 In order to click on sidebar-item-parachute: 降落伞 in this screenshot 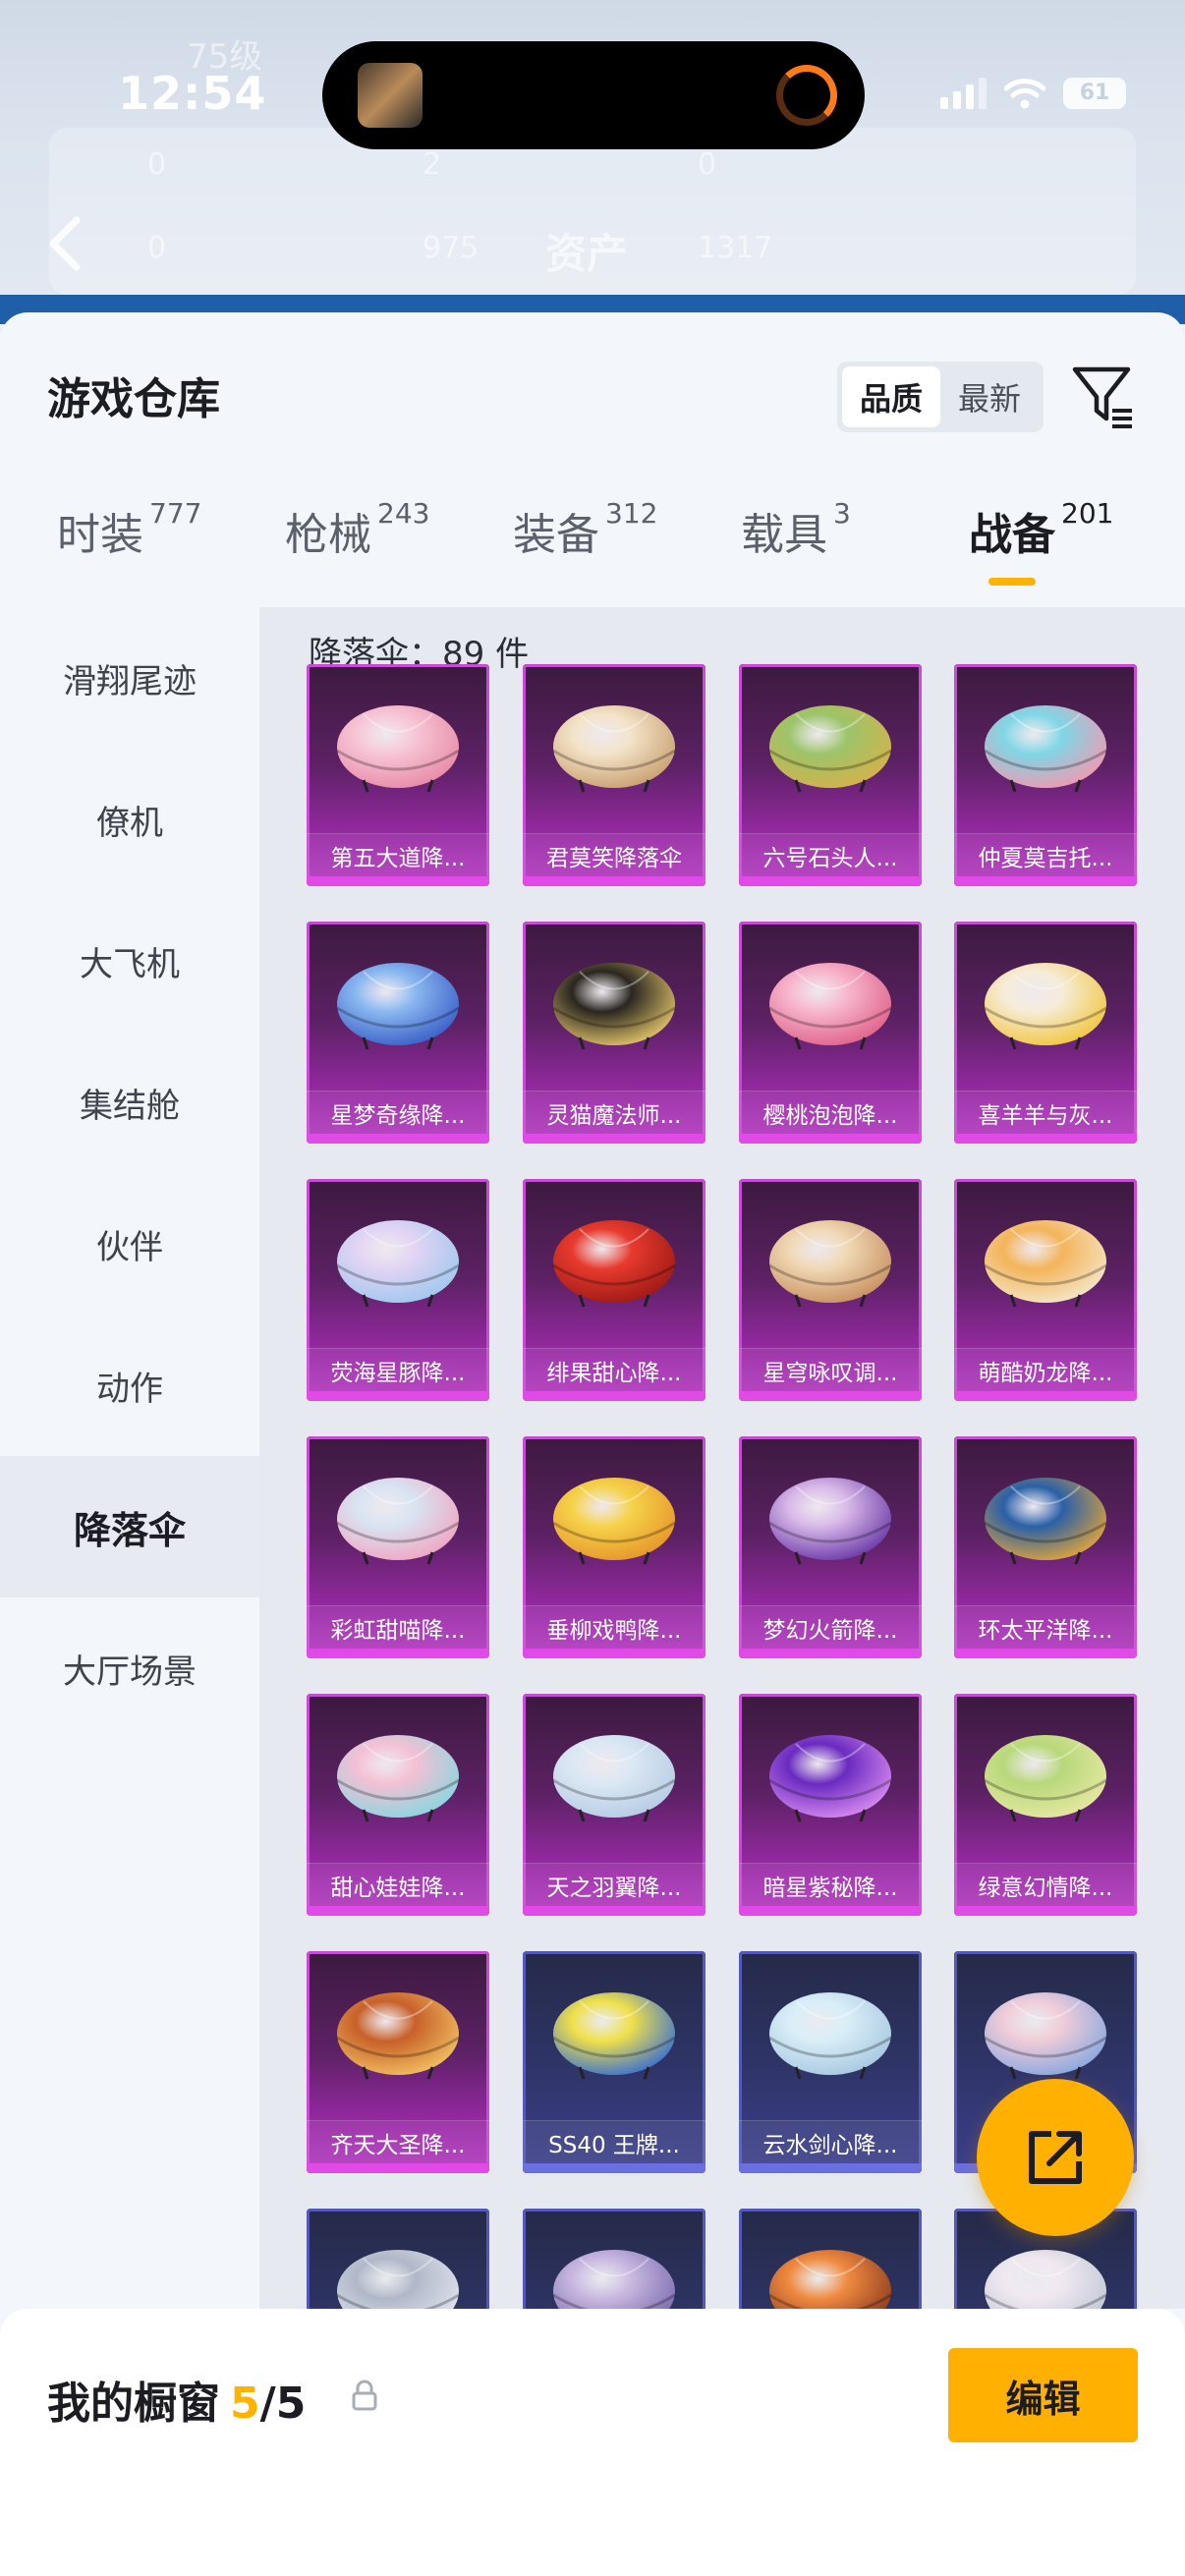, I will do `click(130, 1526)`.